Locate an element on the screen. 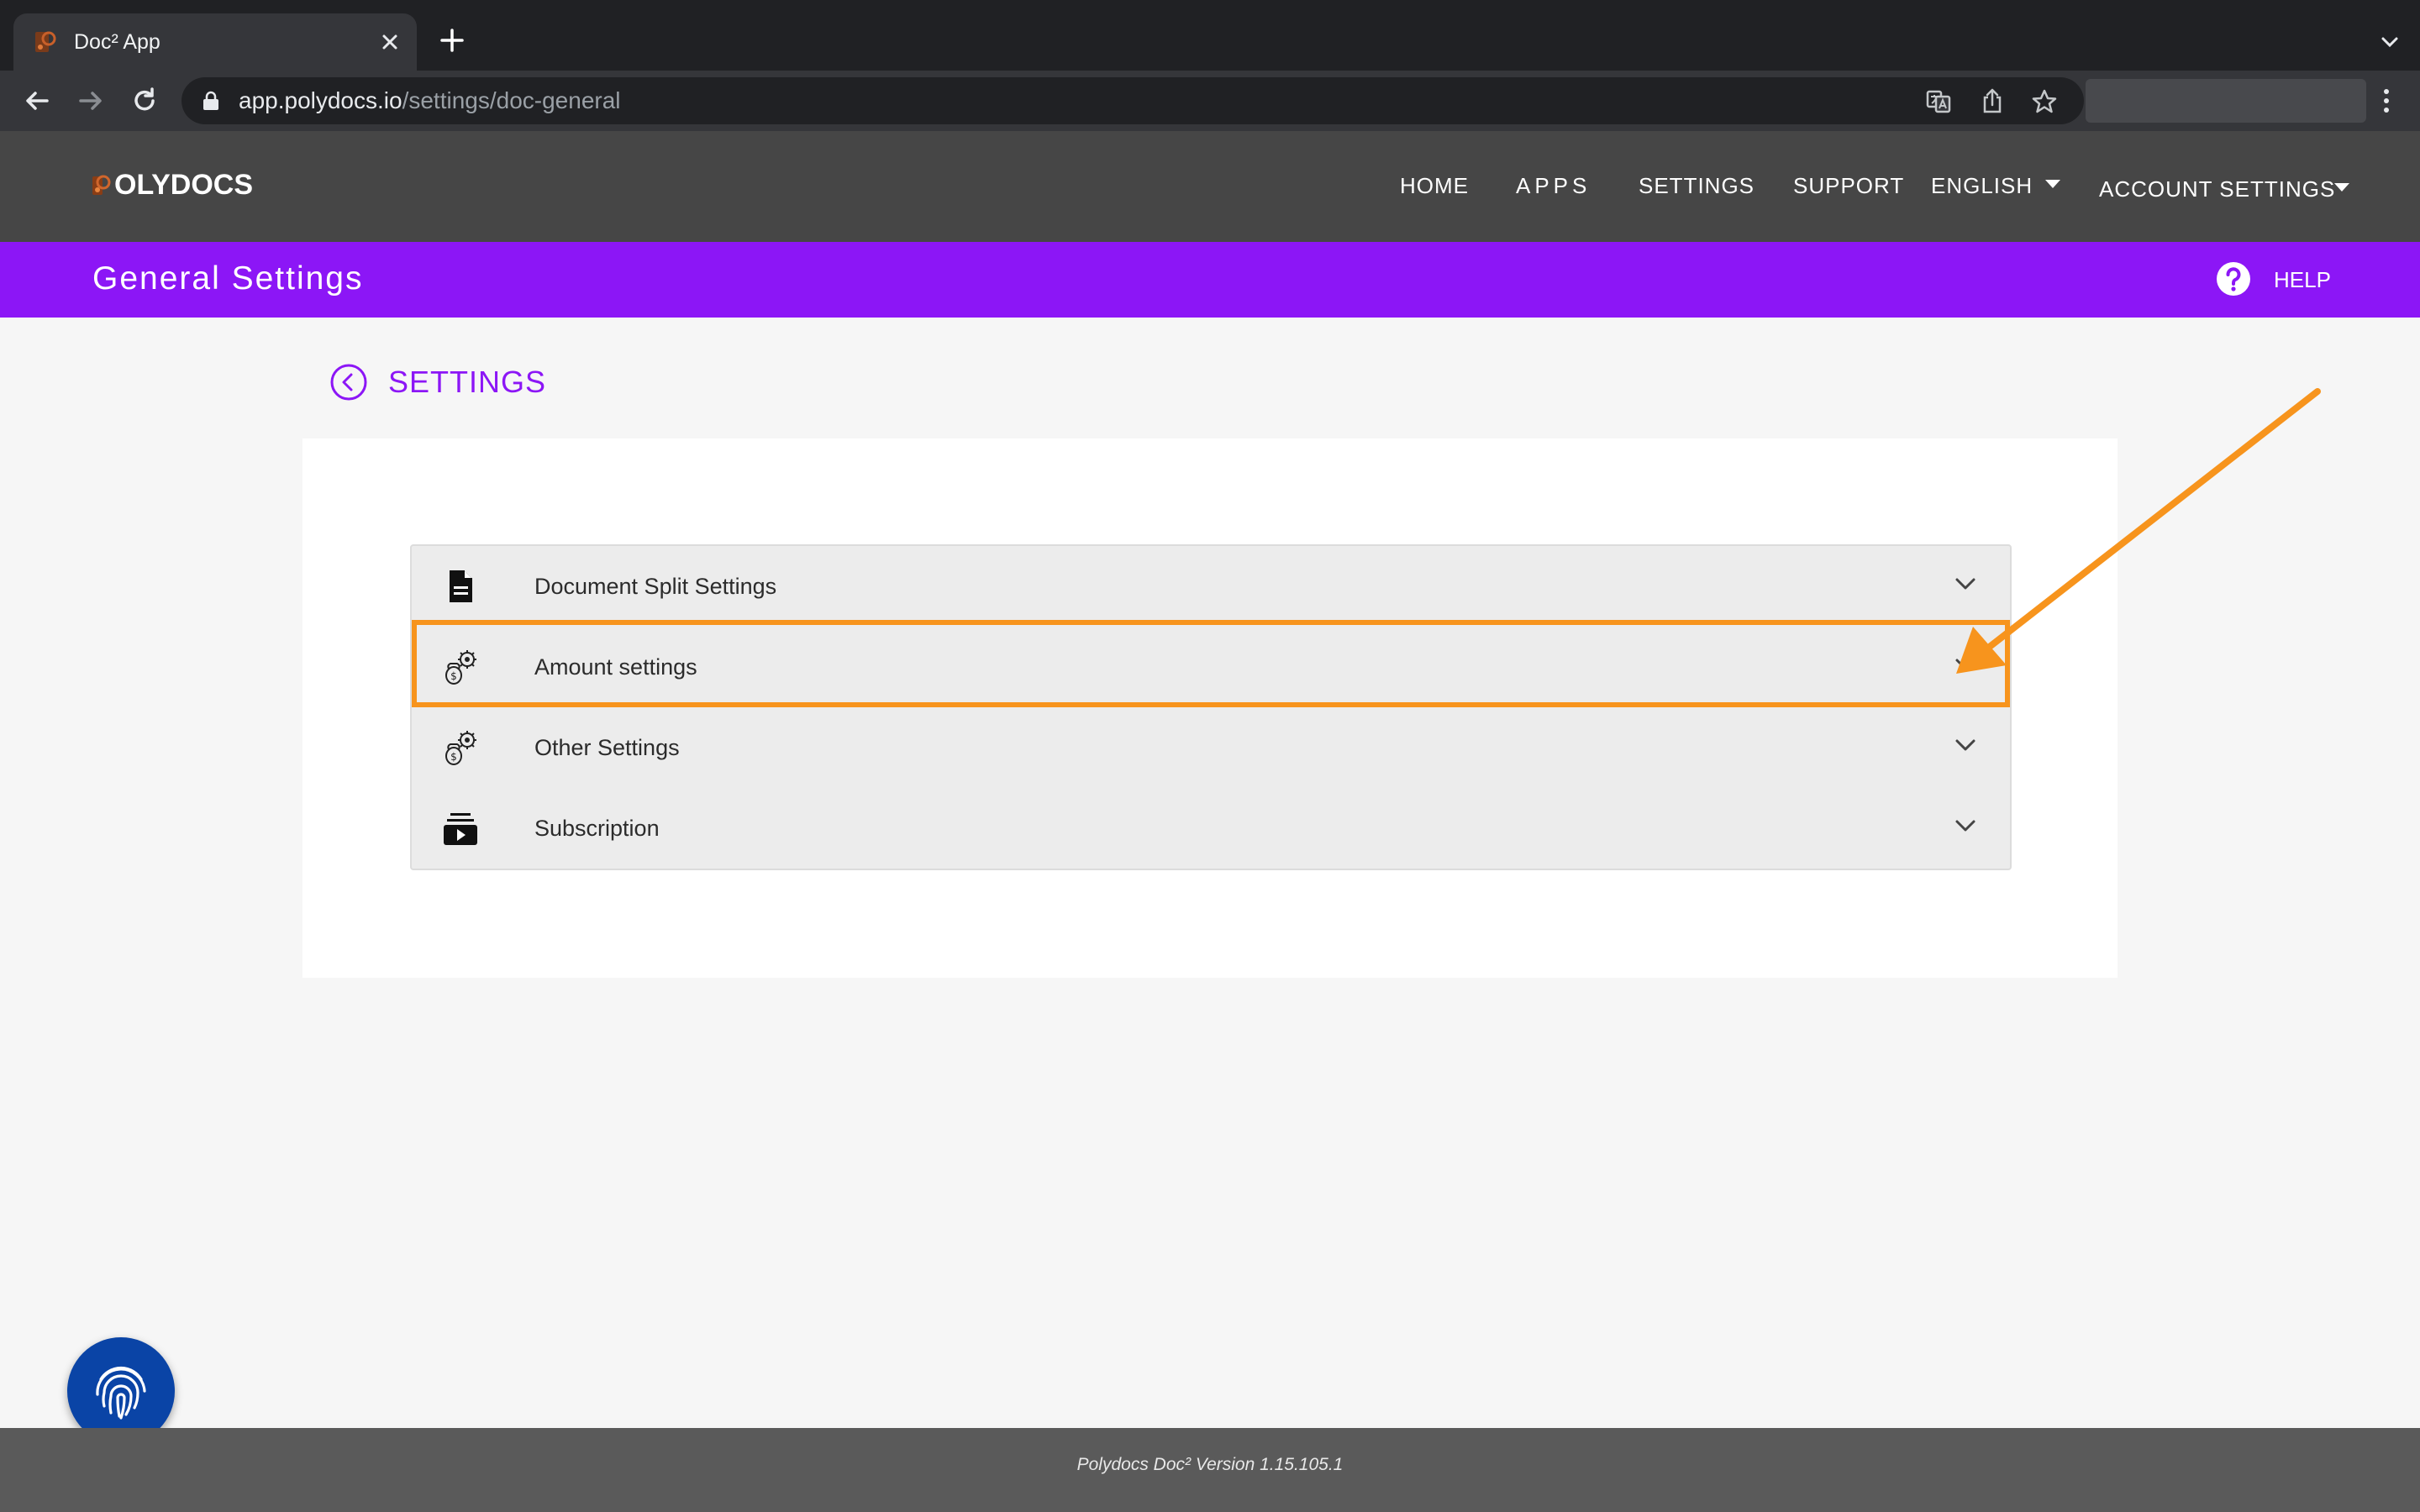  url-text: app.polydocs.io/settings/doc-general is located at coordinates (430, 100).